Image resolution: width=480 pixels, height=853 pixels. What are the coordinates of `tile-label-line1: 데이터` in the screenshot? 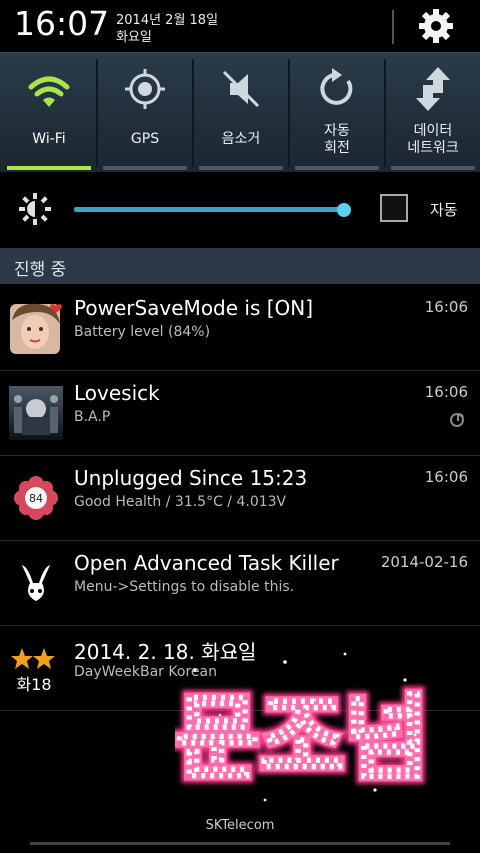 It's located at (433, 131).